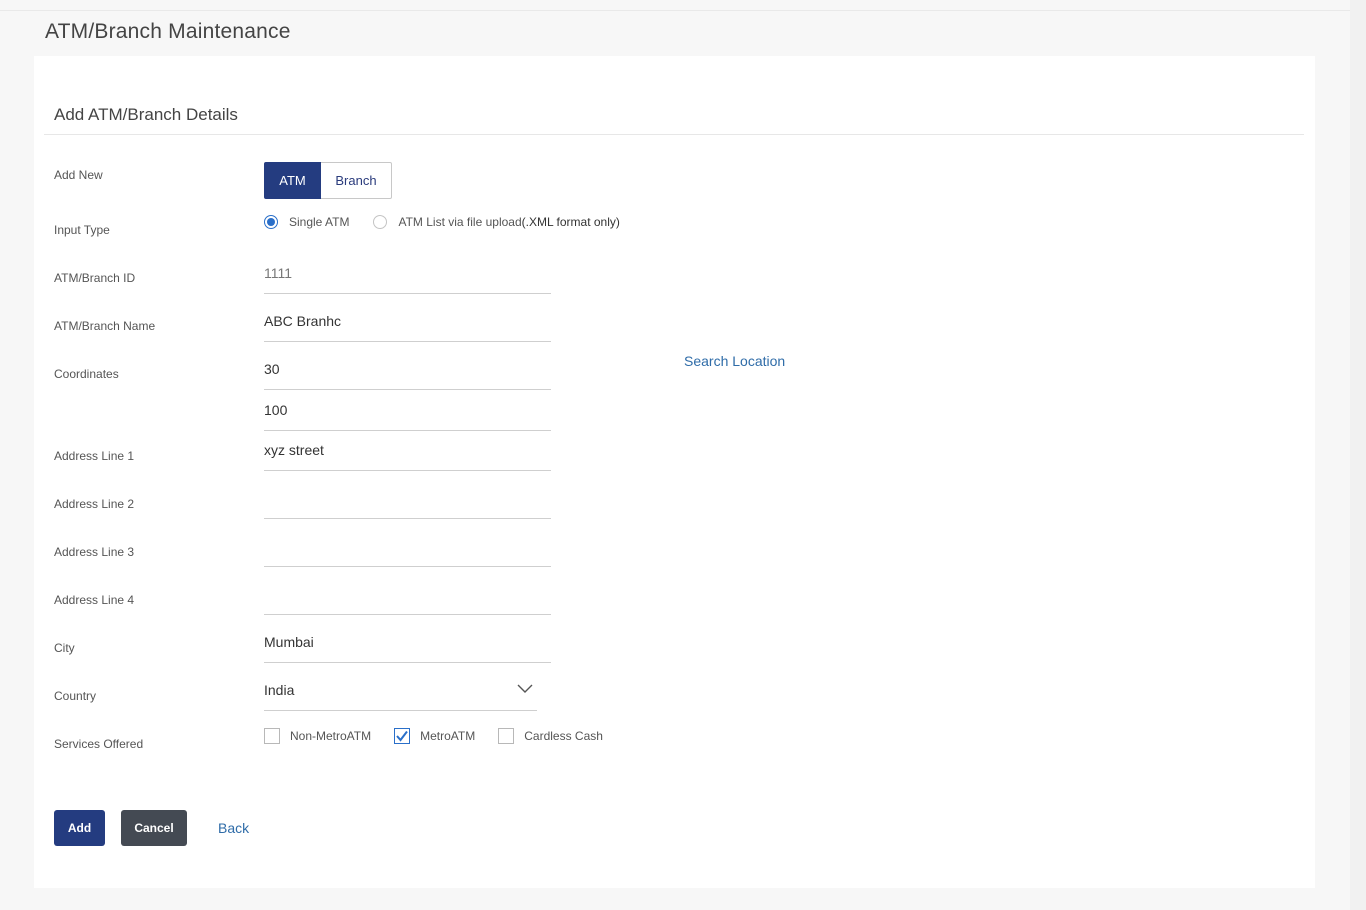  I want to click on services-checkbox-group: Non-MetroATM MetroATM Cardless Cash, so click(445, 736).